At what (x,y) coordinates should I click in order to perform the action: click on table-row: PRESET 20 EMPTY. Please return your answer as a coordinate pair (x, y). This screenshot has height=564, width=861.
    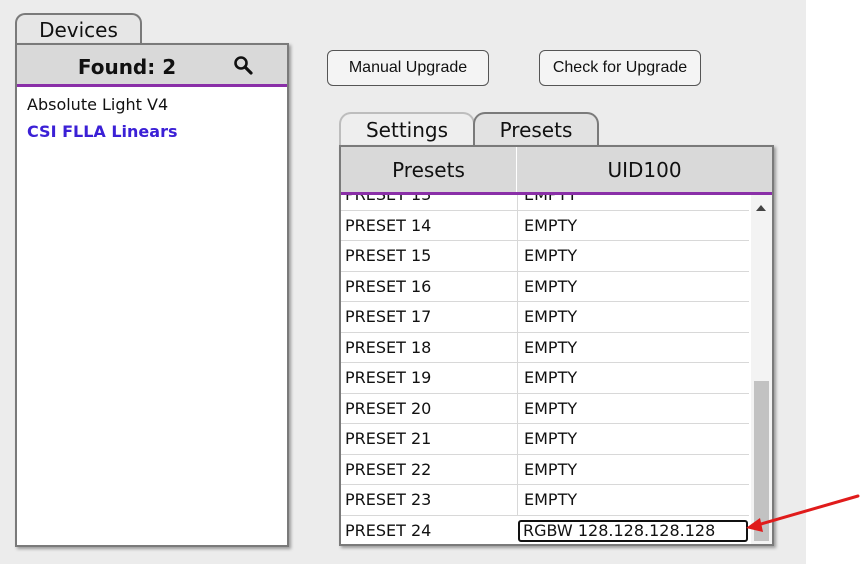
    Looking at the image, I should click on (545, 408).